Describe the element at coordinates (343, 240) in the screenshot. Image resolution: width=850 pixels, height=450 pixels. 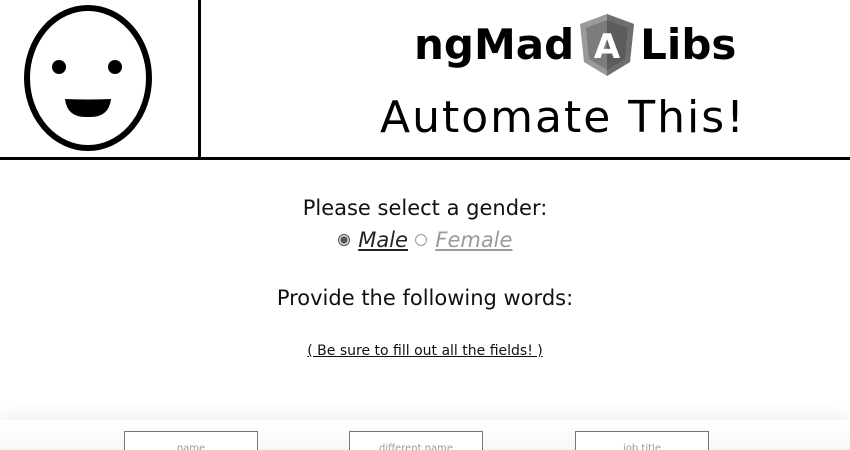
I see `male-radio` at that location.